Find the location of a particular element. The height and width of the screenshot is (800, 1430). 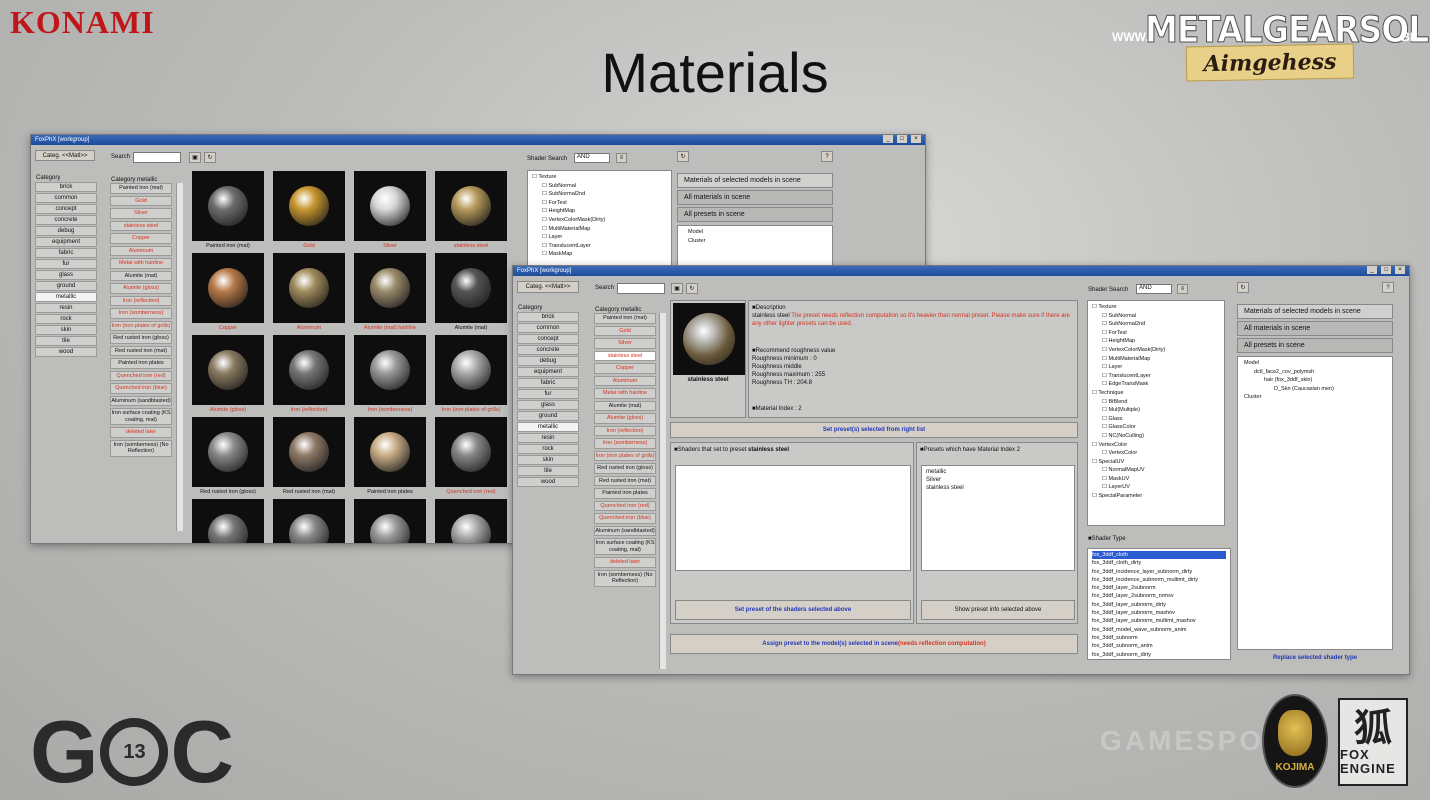

search-input is located at coordinates (641, 288).